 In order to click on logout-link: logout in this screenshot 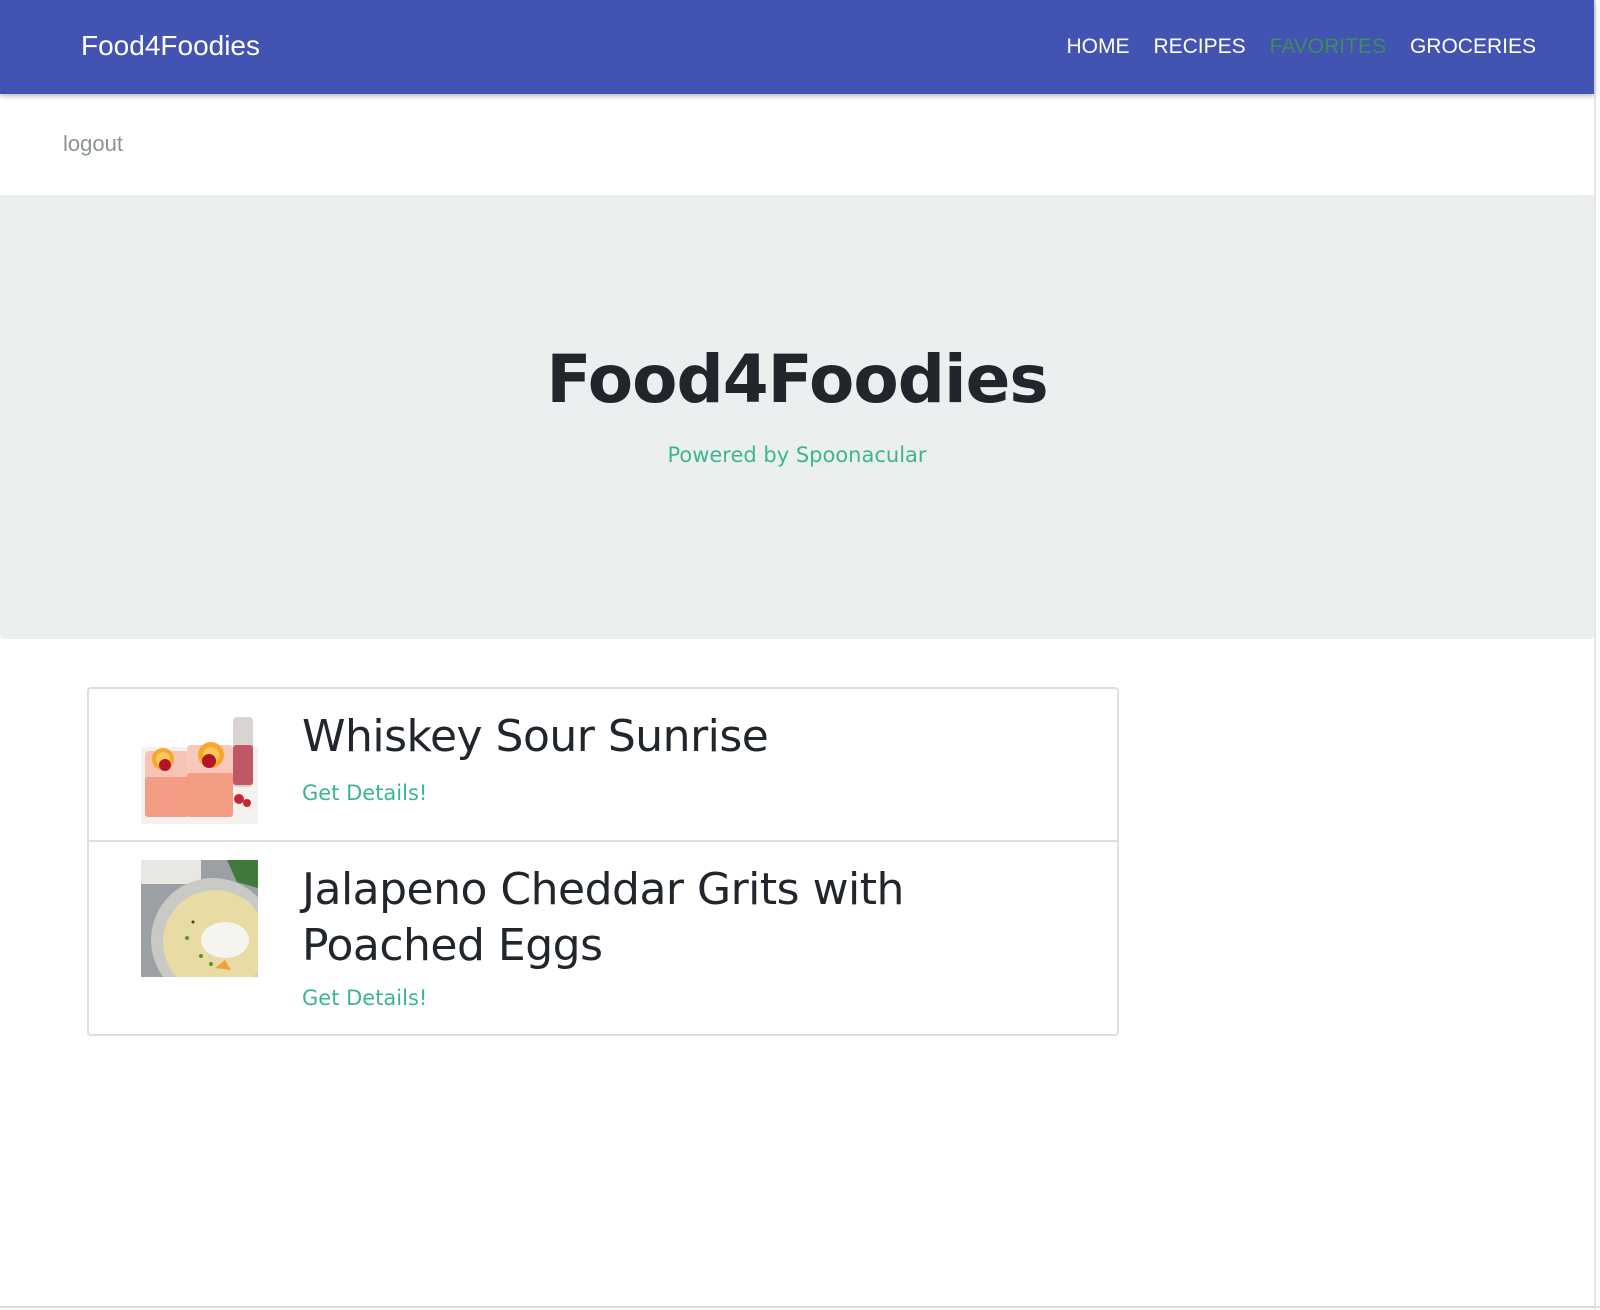, I will do `click(93, 144)`.